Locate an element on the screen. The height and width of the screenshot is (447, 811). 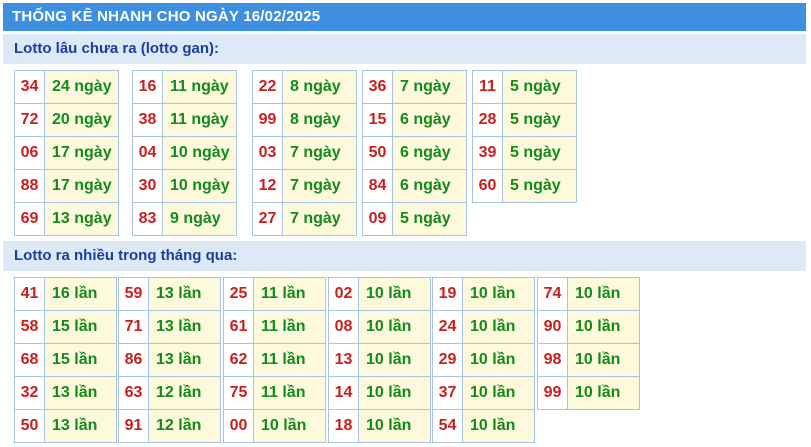
gan-group: 11 5 ngày 28 5 ngày 39 5 ngày 60 5 ngày is located at coordinates (524, 136).